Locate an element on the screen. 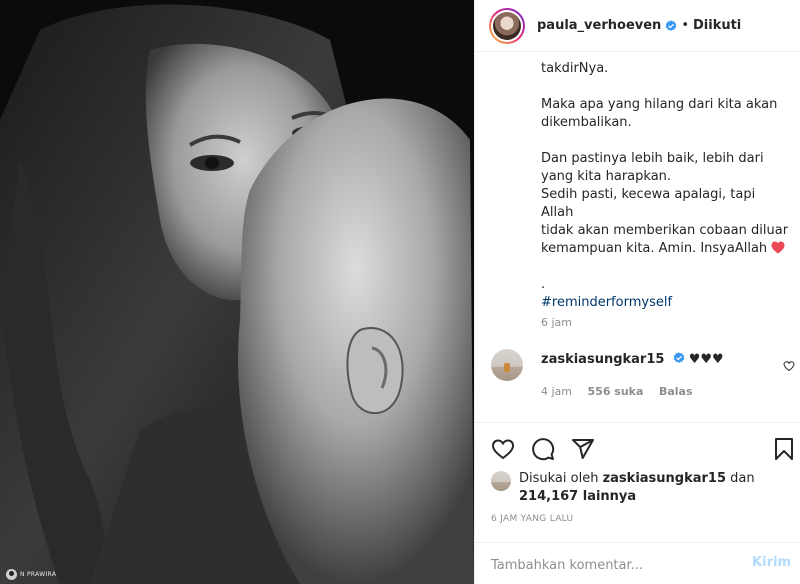 The width and height of the screenshot is (800, 584). share-icon is located at coordinates (583, 449).